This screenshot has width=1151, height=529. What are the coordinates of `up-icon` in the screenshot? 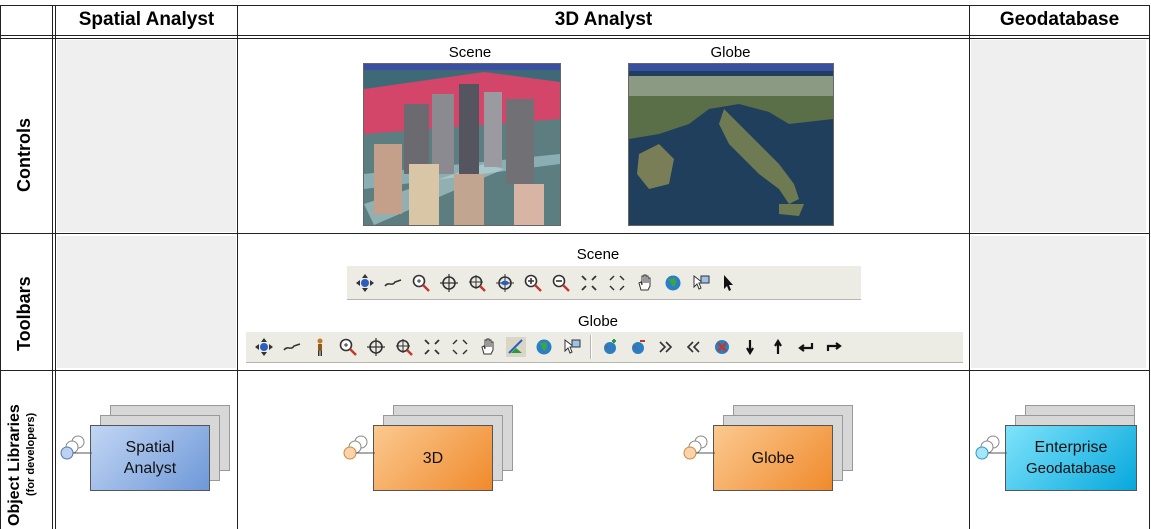 It's located at (778, 347).